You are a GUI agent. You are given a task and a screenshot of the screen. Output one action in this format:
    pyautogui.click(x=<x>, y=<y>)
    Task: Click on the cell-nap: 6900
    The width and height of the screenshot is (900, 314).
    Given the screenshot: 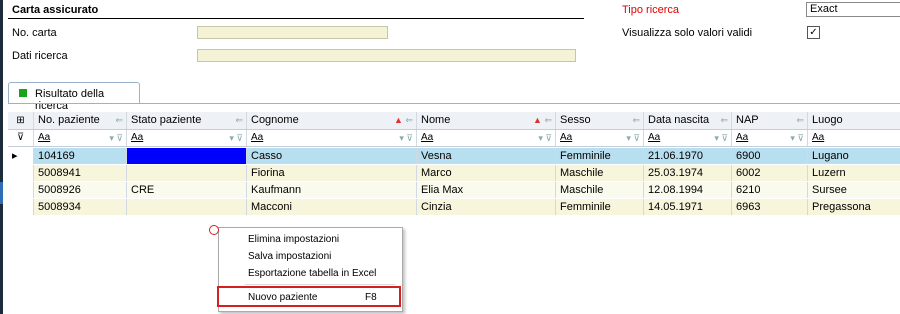 What is the action you would take?
    pyautogui.click(x=770, y=156)
    